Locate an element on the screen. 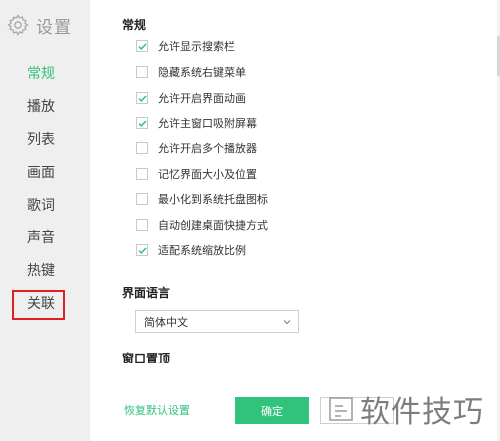 This screenshot has height=441, width=500. language-select: 简体中文 is located at coordinates (217, 321).